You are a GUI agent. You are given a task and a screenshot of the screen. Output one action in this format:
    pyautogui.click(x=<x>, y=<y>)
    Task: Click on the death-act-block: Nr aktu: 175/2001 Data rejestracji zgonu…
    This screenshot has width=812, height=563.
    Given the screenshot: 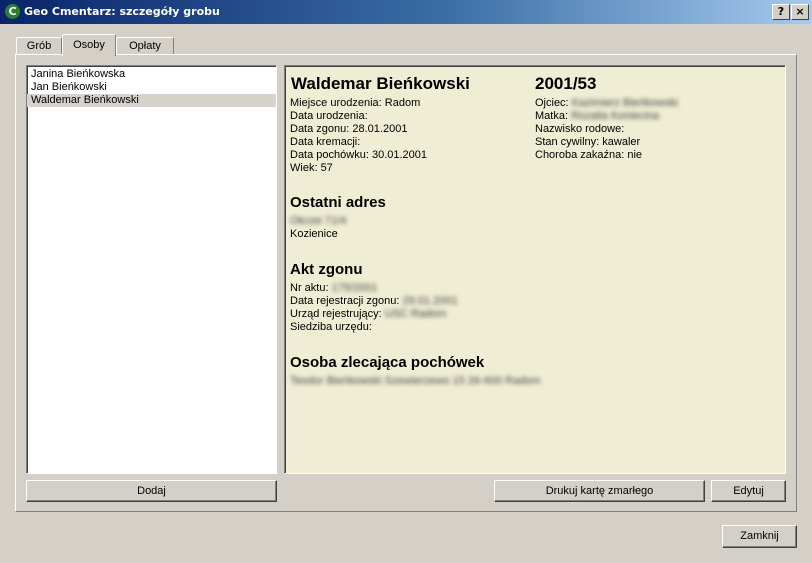 What is the action you would take?
    pyautogui.click(x=374, y=308)
    